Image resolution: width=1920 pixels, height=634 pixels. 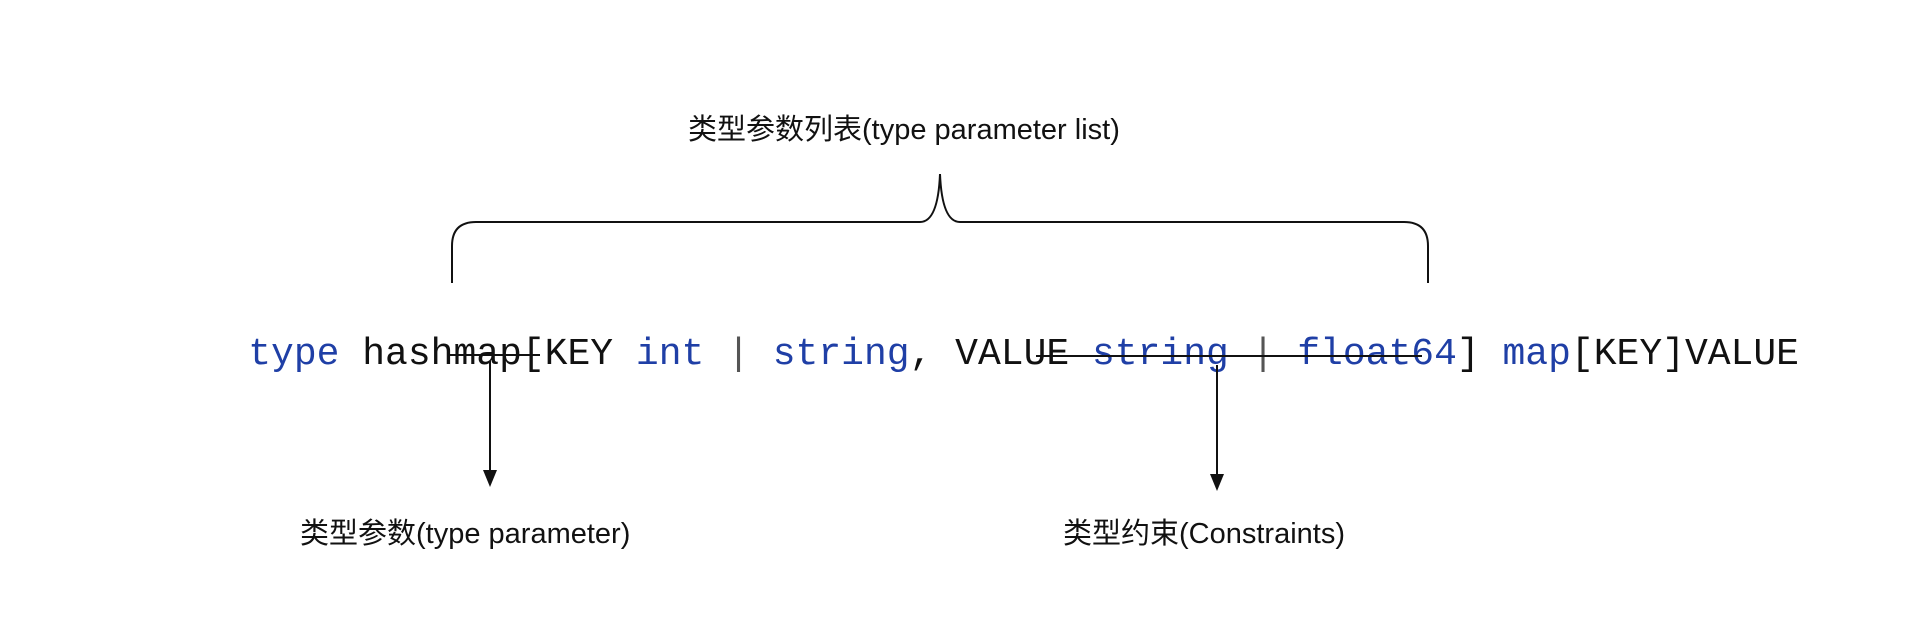 I want to click on type-parameter-label: 类型参数(type parameter), so click(x=465, y=534).